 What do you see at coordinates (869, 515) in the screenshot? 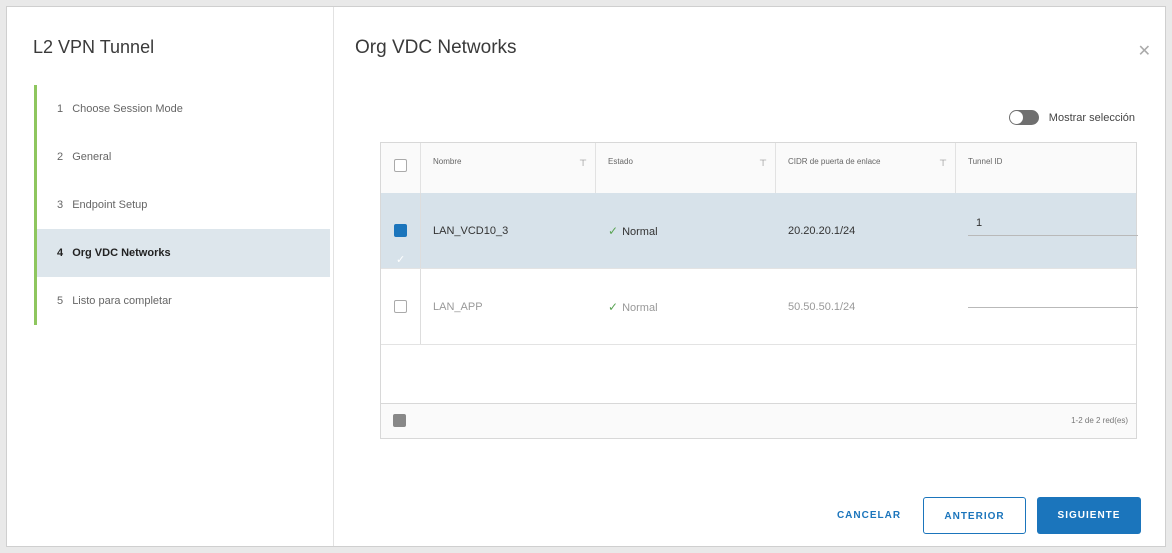
I see `cancel-button: CANCELAR` at bounding box center [869, 515].